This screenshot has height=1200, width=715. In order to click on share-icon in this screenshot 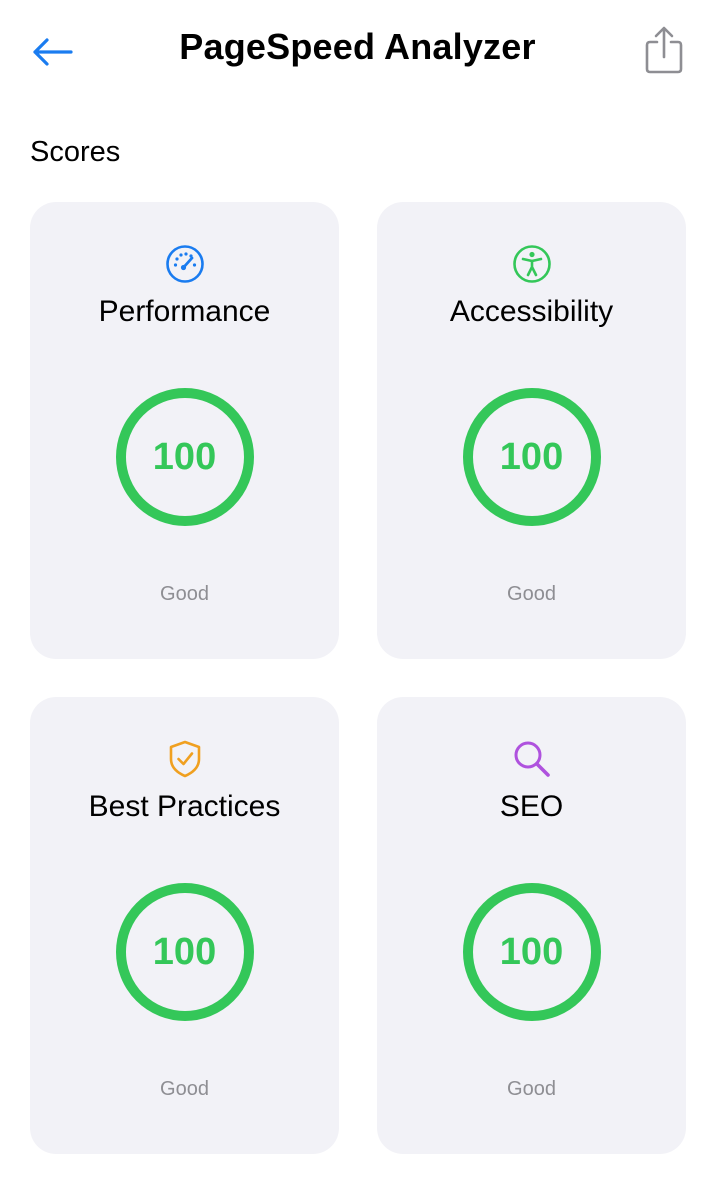, I will do `click(664, 50)`.